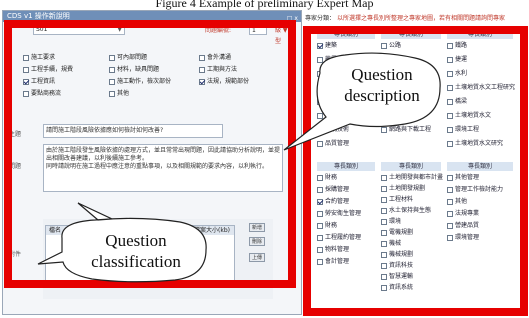  I want to click on question-classification-callout: Question classification, so click(136, 251).